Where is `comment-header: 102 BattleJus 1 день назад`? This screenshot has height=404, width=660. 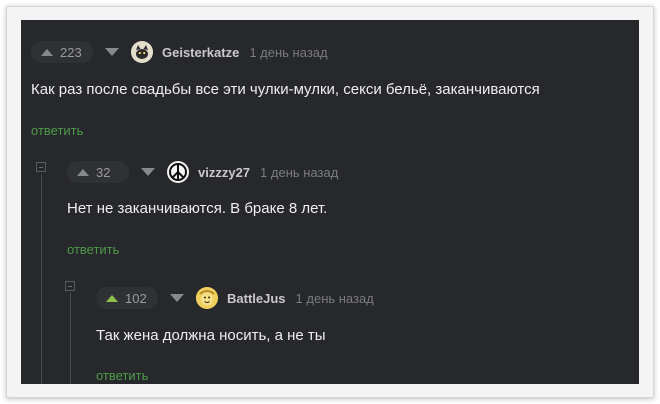
comment-header: 102 BattleJus 1 день назад is located at coordinates (235, 298).